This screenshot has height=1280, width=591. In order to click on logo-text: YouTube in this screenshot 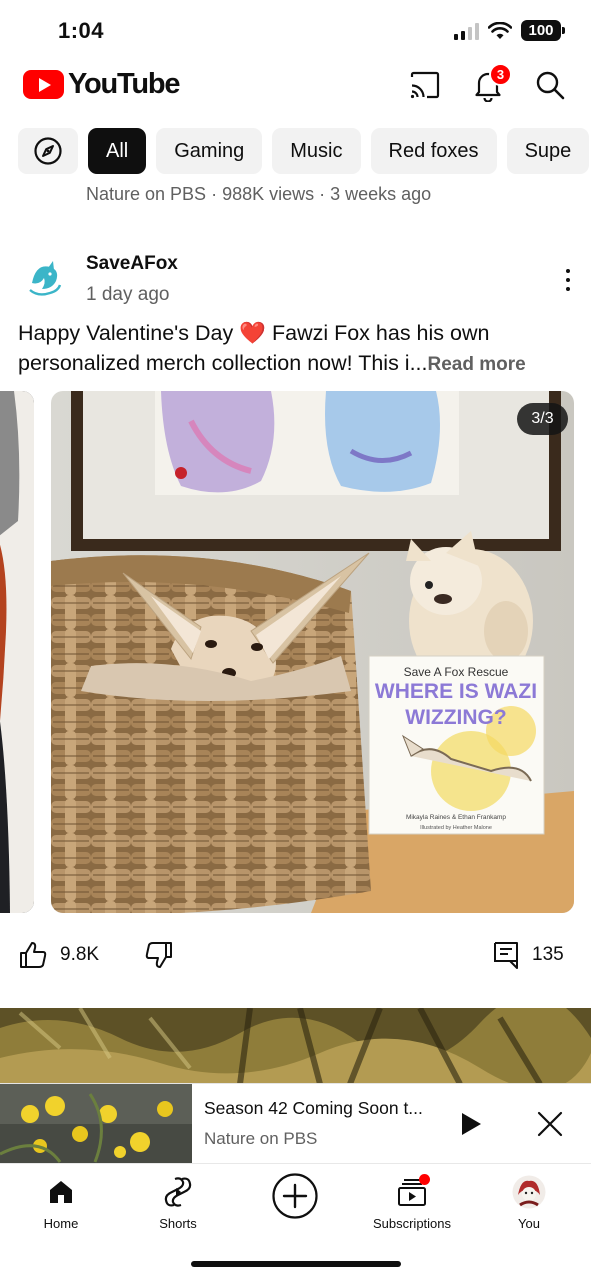, I will do `click(124, 84)`.